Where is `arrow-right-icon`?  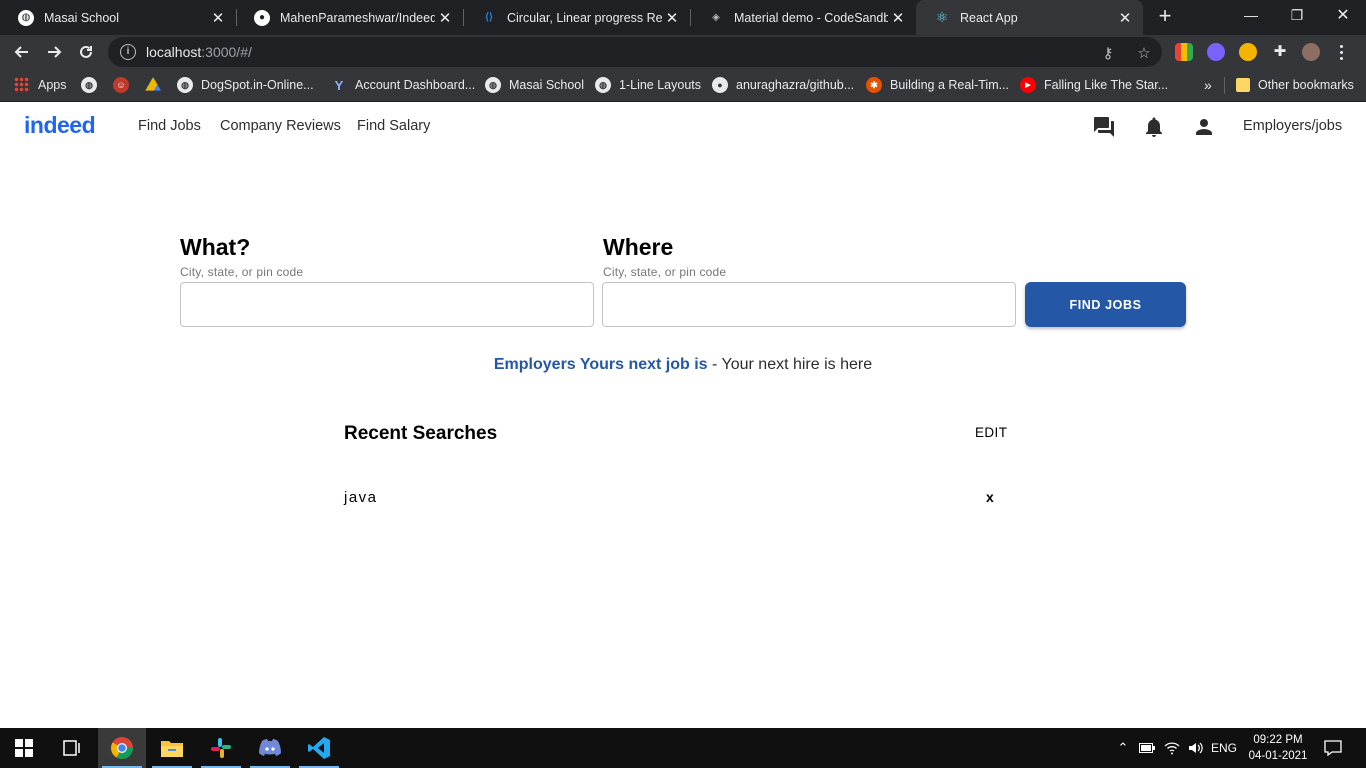
arrow-right-icon is located at coordinates (55, 52).